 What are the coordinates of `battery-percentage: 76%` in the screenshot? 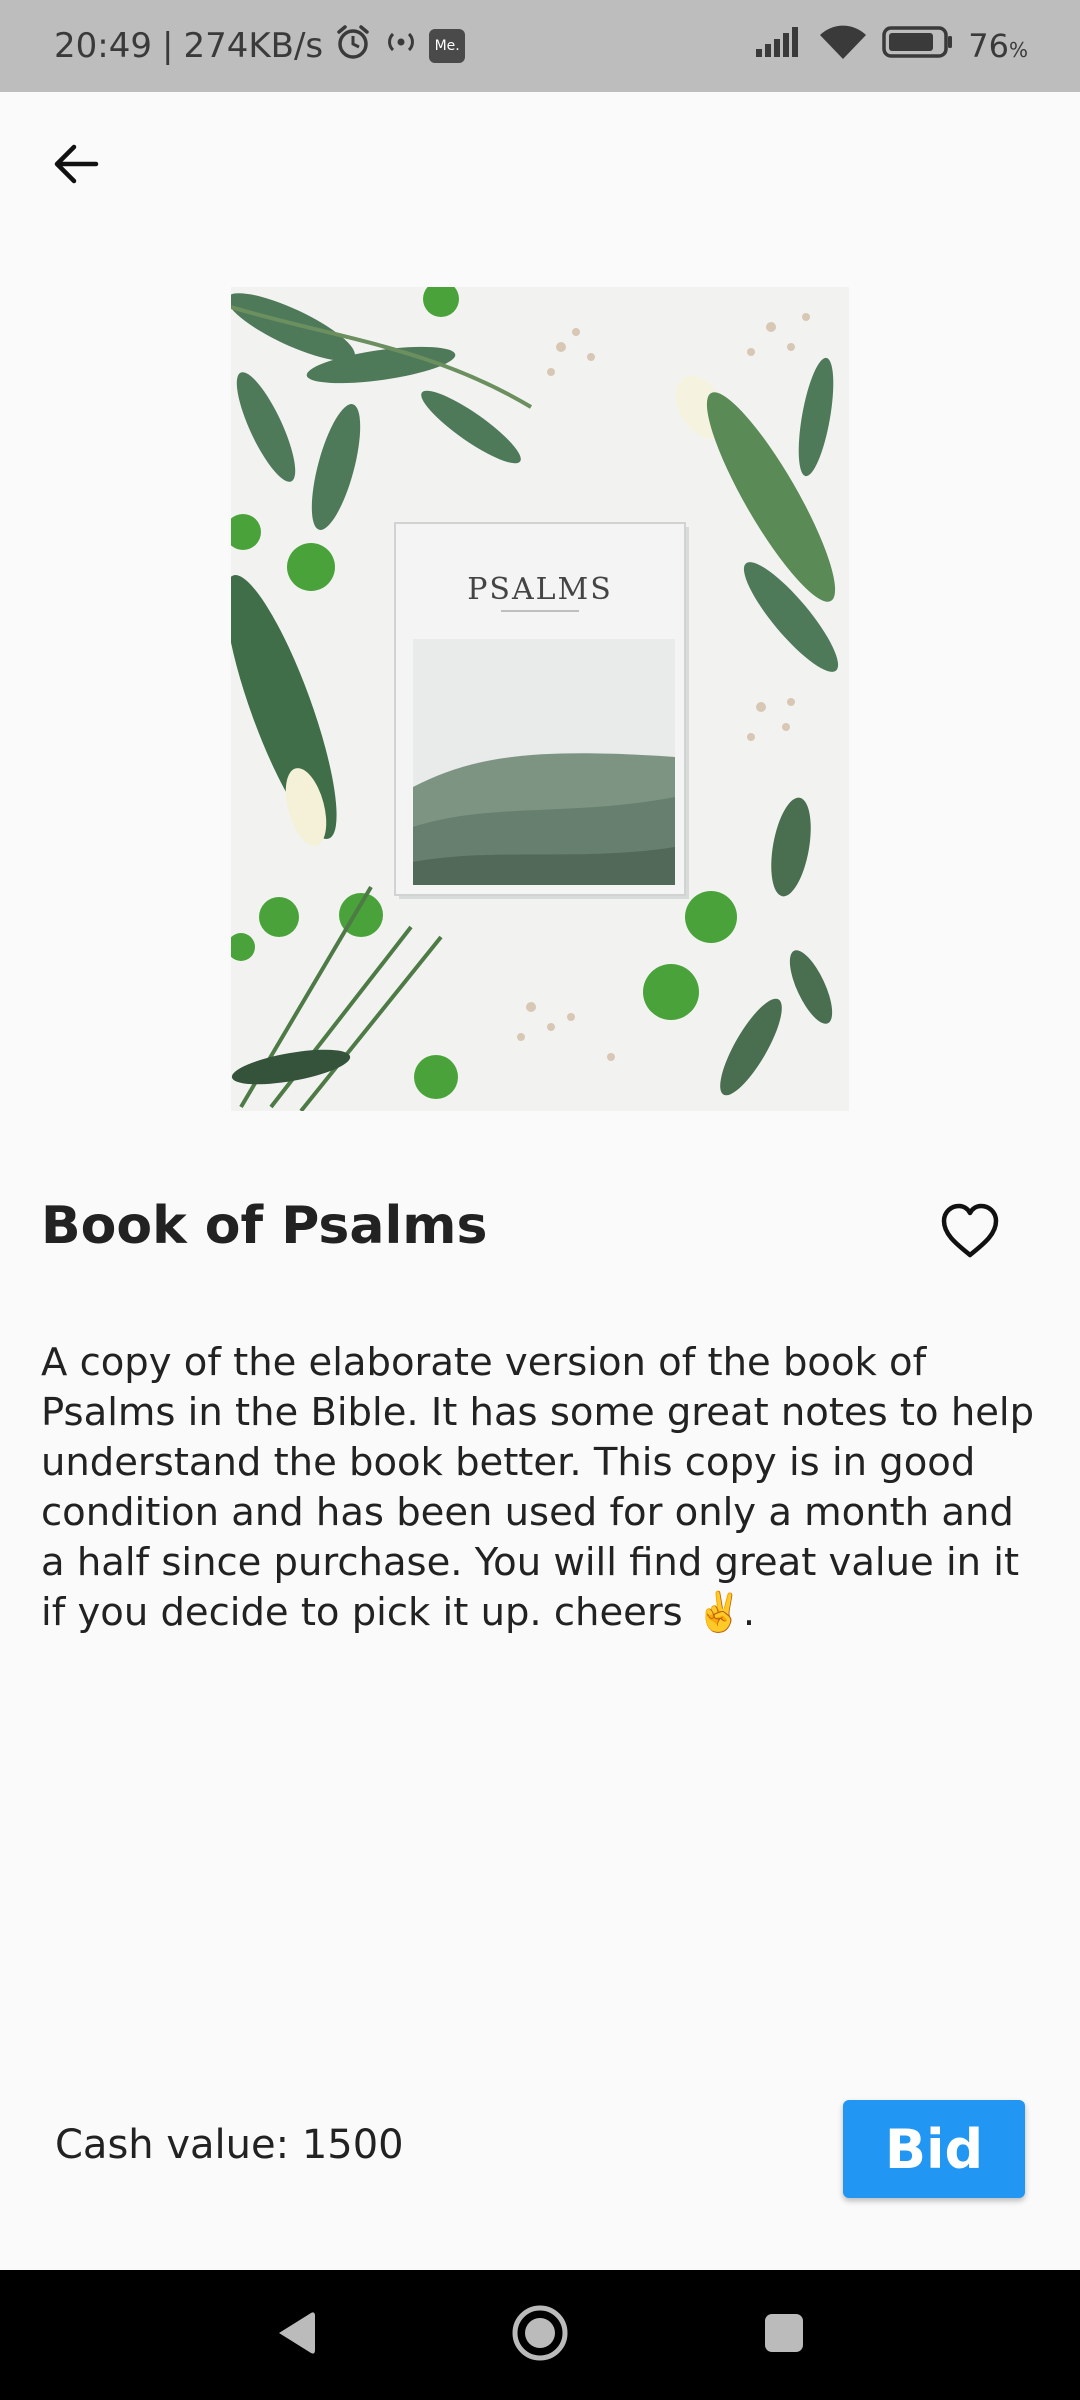 It's located at (998, 46).